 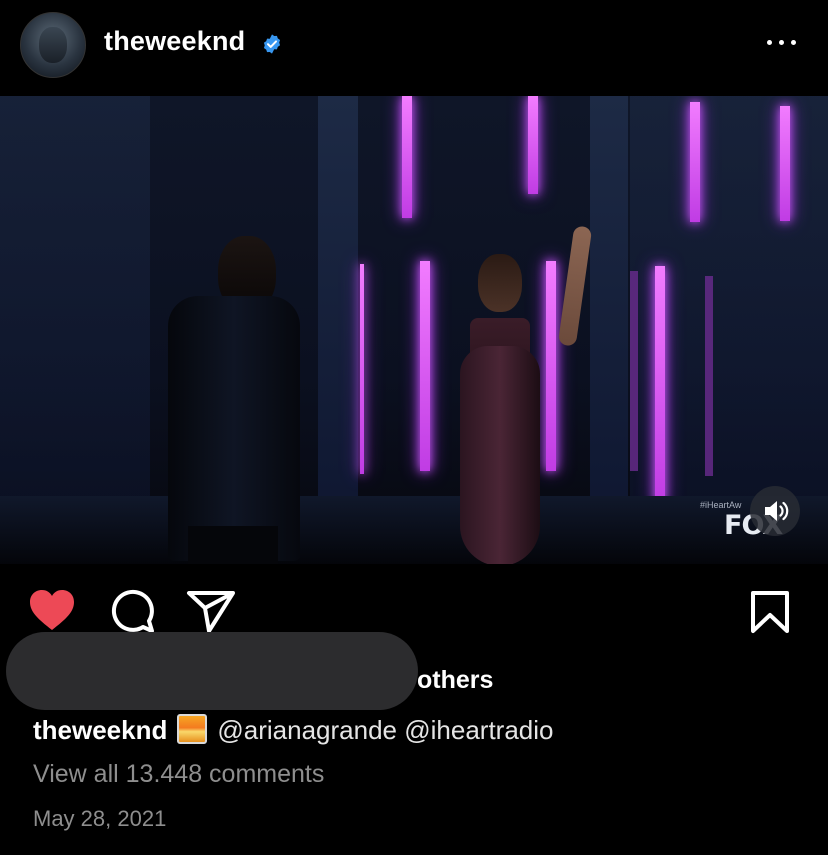 What do you see at coordinates (52, 610) in the screenshot?
I see `heart-filled-icon` at bounding box center [52, 610].